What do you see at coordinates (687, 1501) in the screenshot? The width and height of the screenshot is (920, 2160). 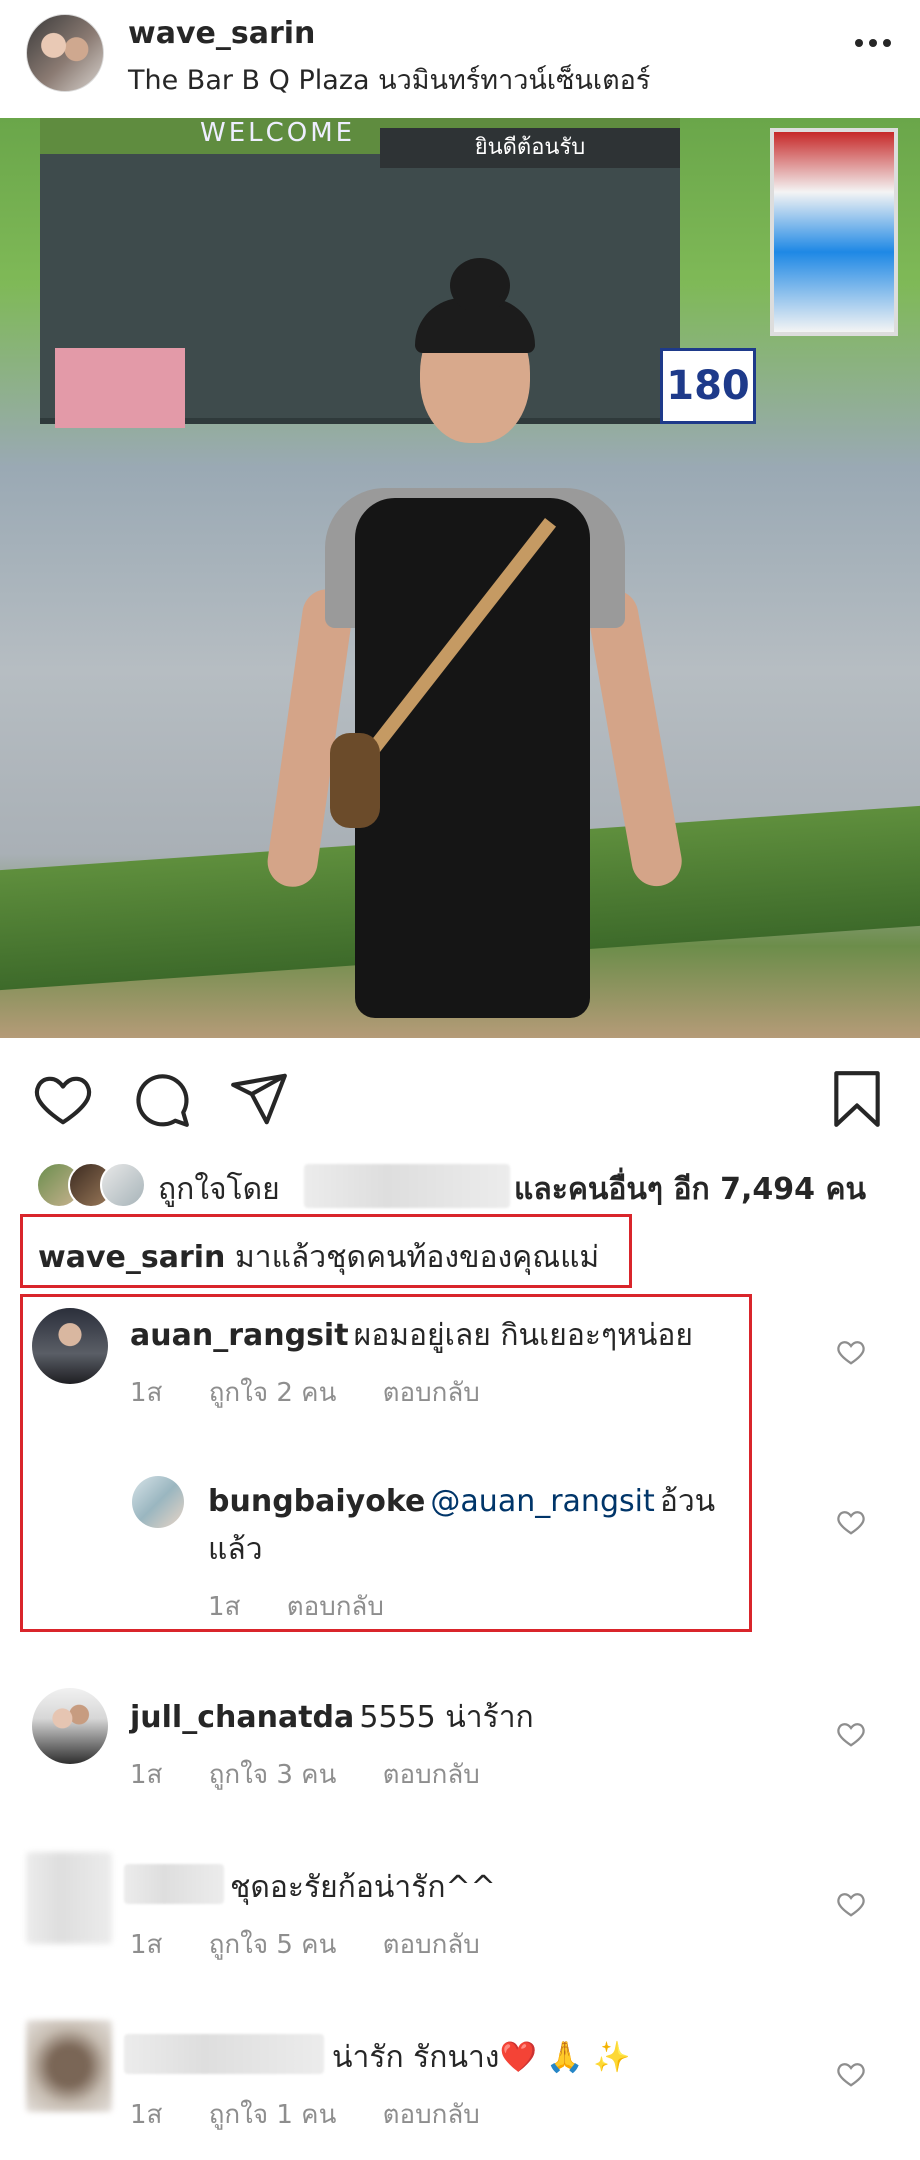 I see `reply-text-line1: อ้วน` at bounding box center [687, 1501].